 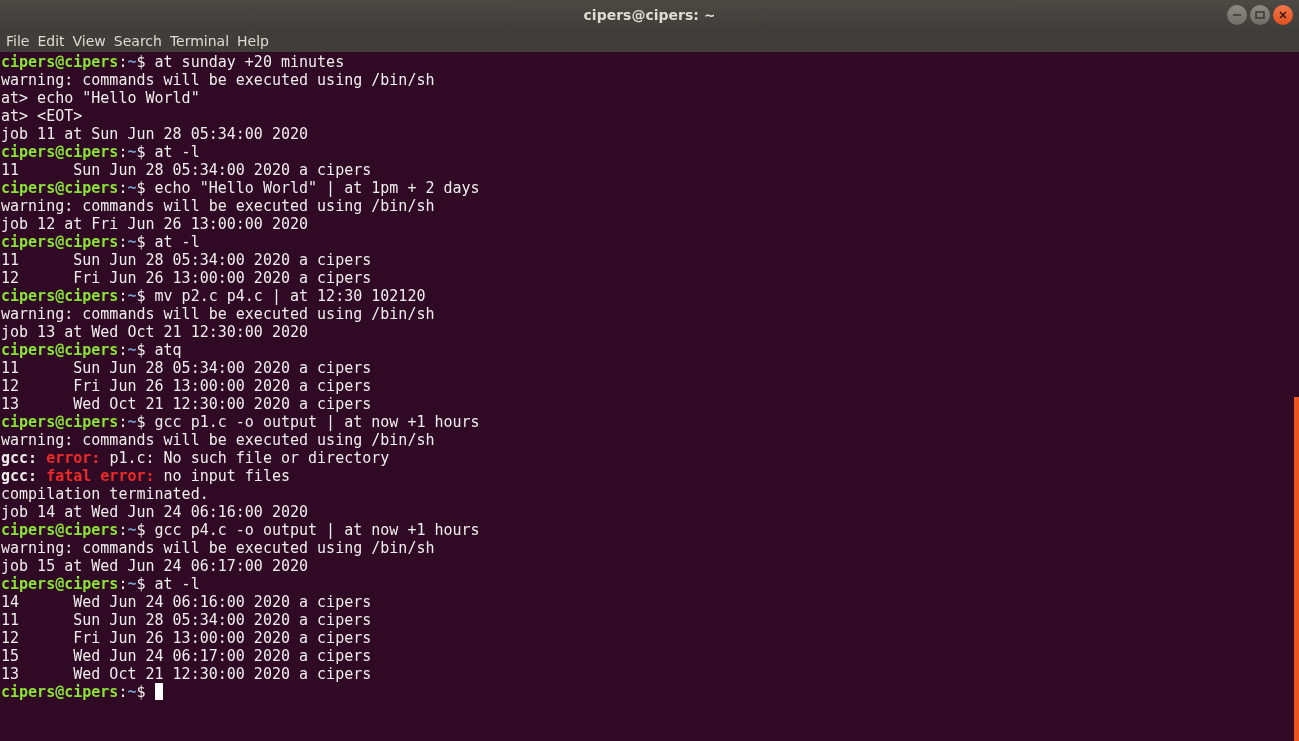 I want to click on terminal-line: gcc: error: p1.c: No such file or directory, so click(x=195, y=458).